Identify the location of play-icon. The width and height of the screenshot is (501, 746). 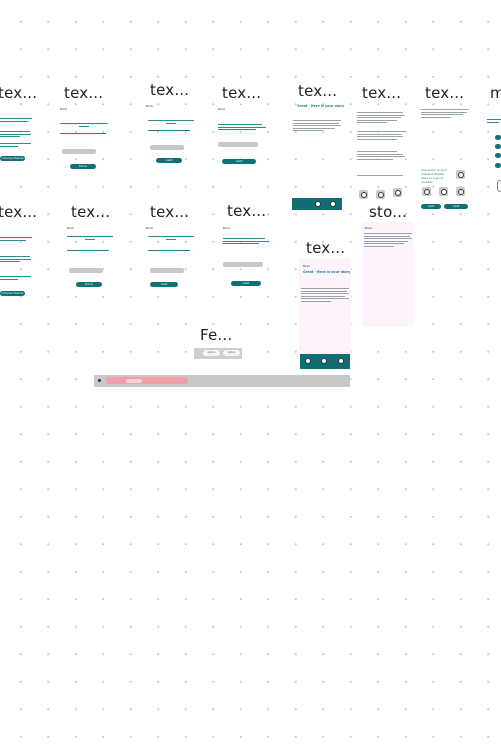
(99, 380).